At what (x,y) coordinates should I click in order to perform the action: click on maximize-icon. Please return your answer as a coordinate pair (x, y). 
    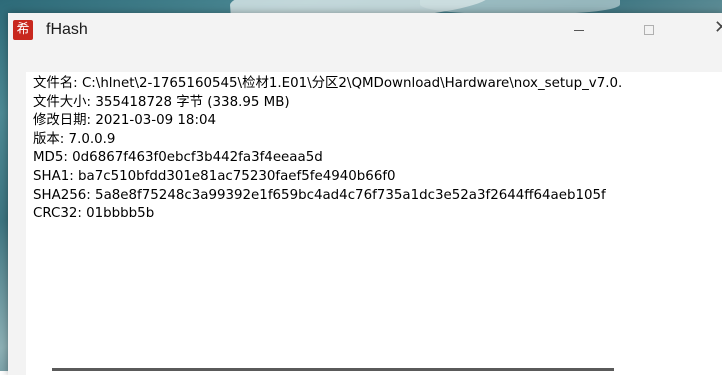
    Looking at the image, I should click on (649, 30).